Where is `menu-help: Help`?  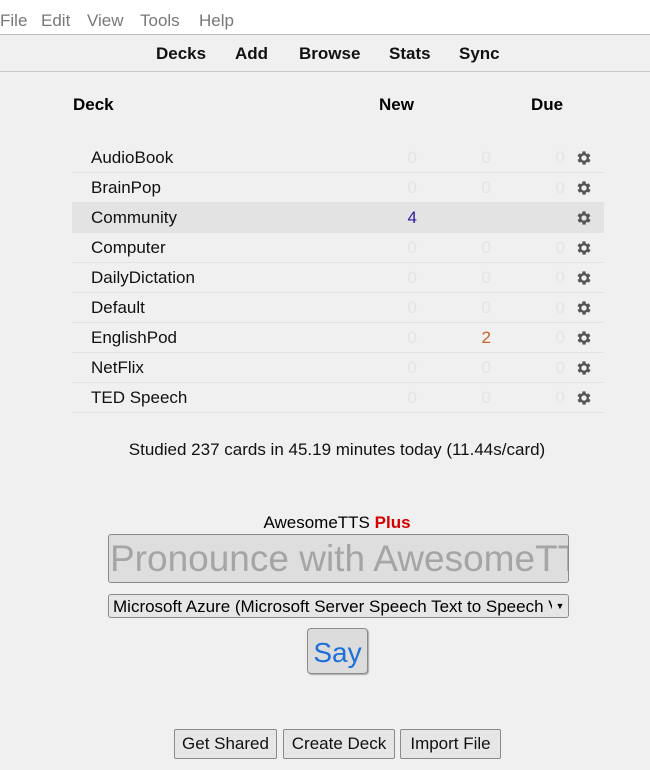
menu-help: Help is located at coordinates (216, 21).